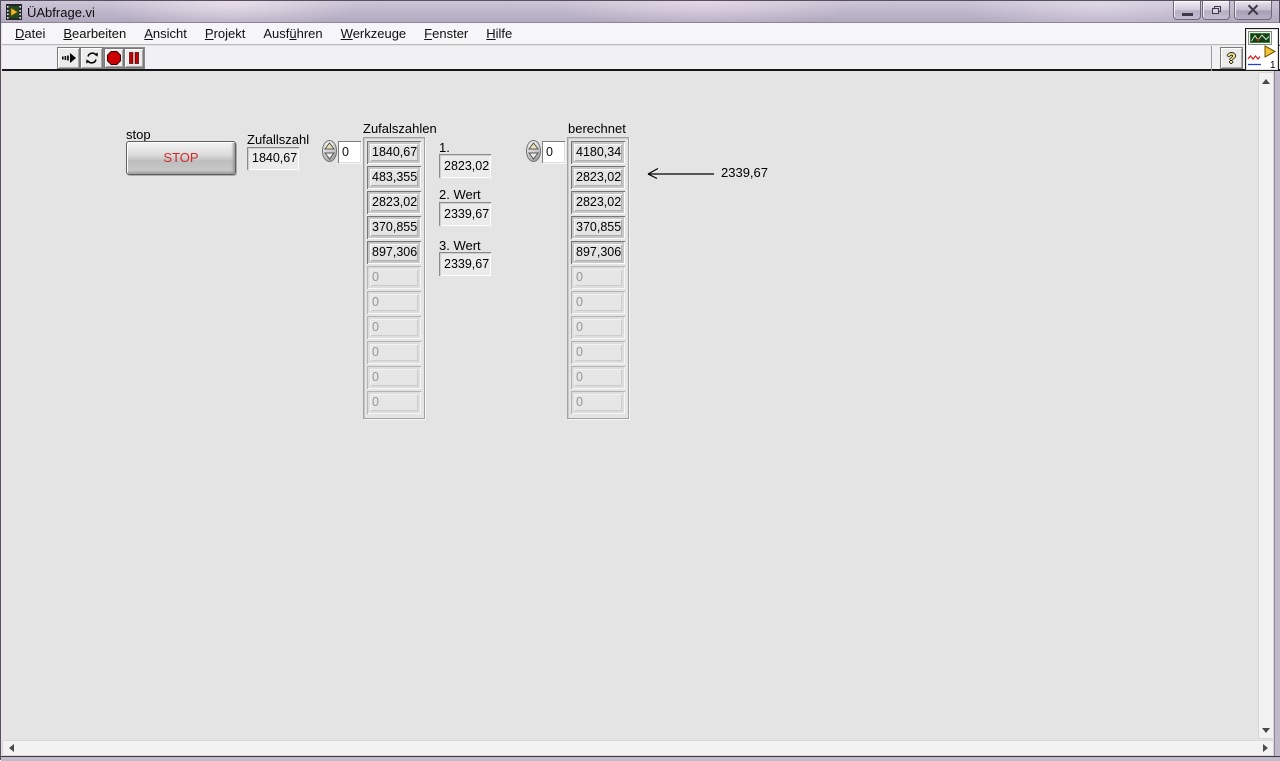 This screenshot has width=1280, height=761. I want to click on annotation-arrow-icon, so click(680, 173).